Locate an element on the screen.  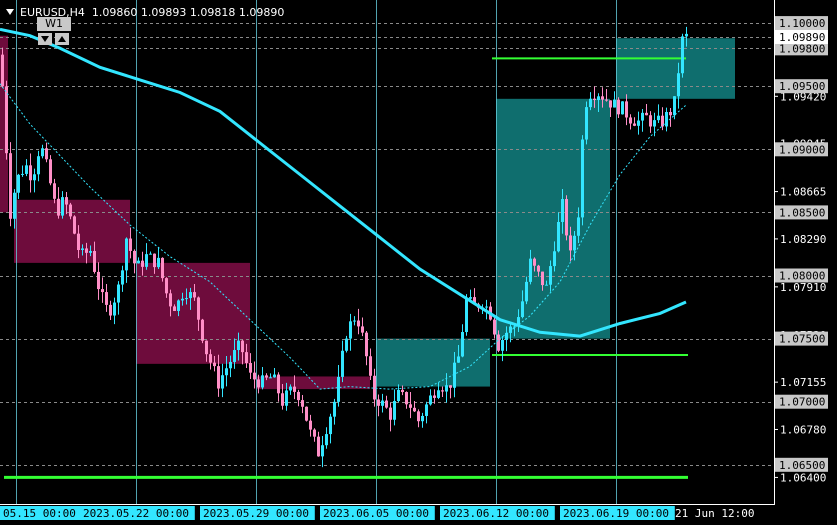
y-tick-label: 1.07155 is located at coordinates (803, 382).